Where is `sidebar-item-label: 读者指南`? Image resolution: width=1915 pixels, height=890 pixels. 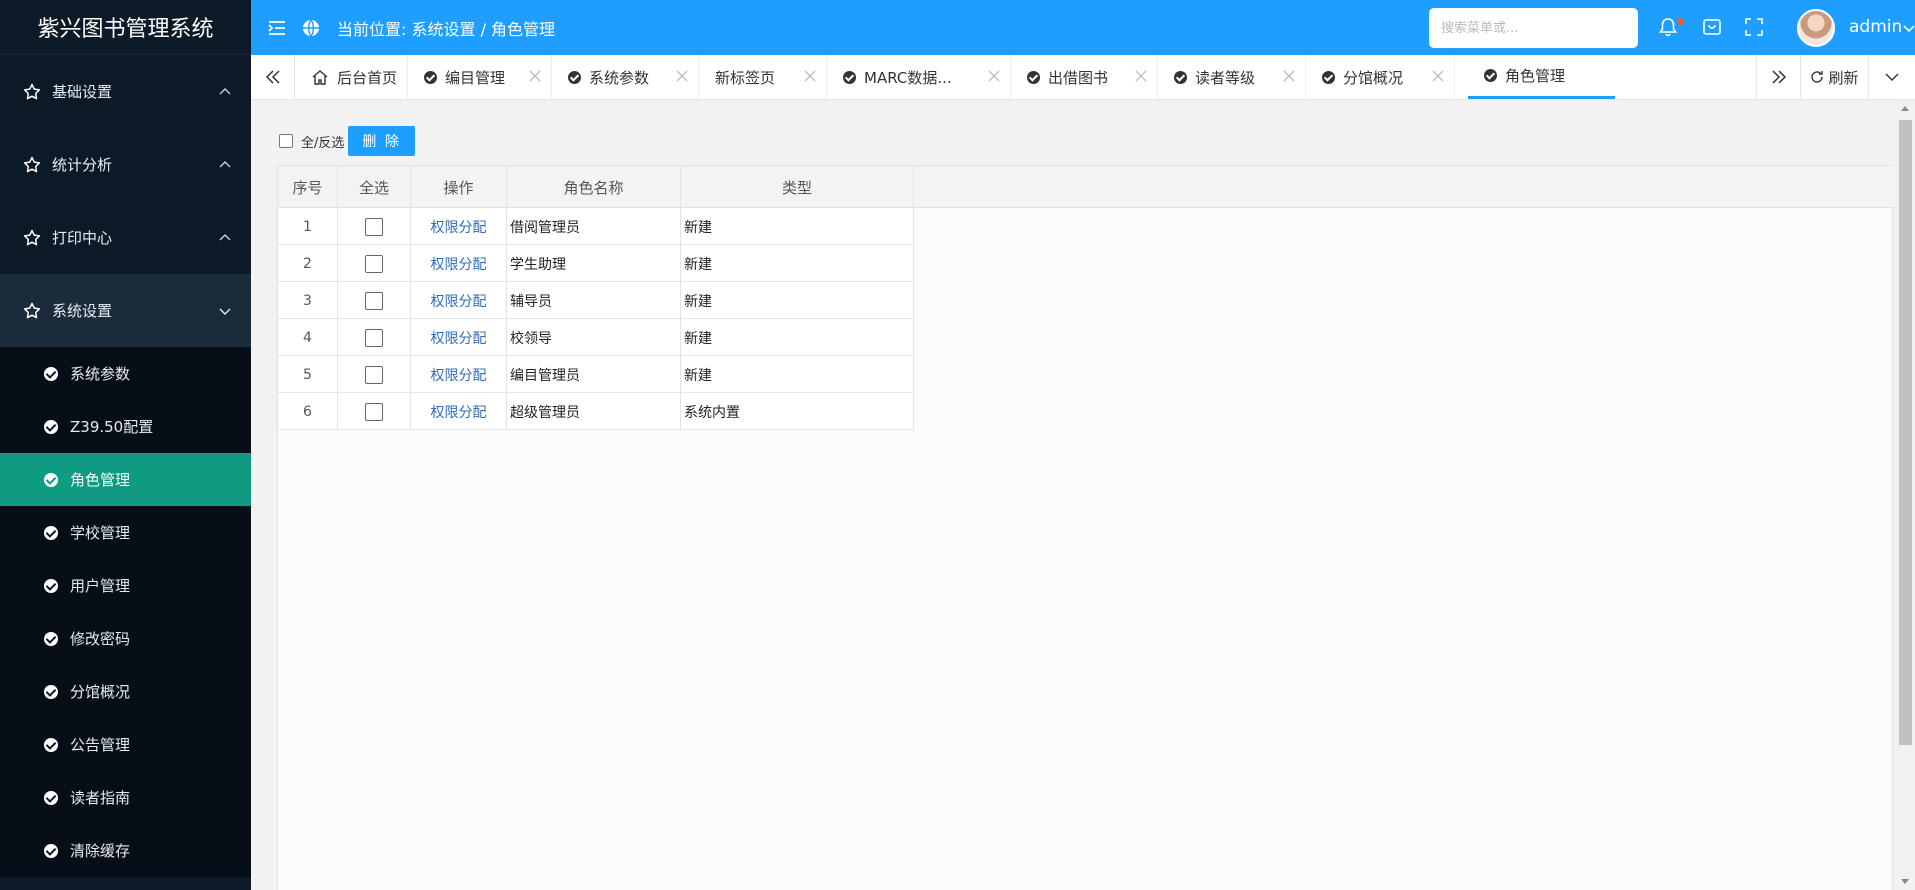 sidebar-item-label: 读者指南 is located at coordinates (100, 798).